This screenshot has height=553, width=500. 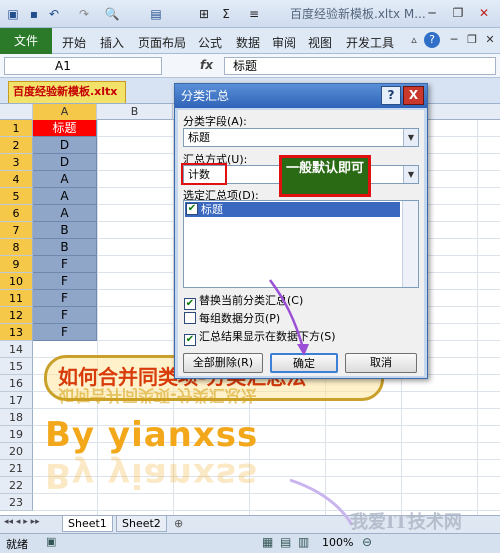 I want to click on select-all-corner, so click(x=16, y=112).